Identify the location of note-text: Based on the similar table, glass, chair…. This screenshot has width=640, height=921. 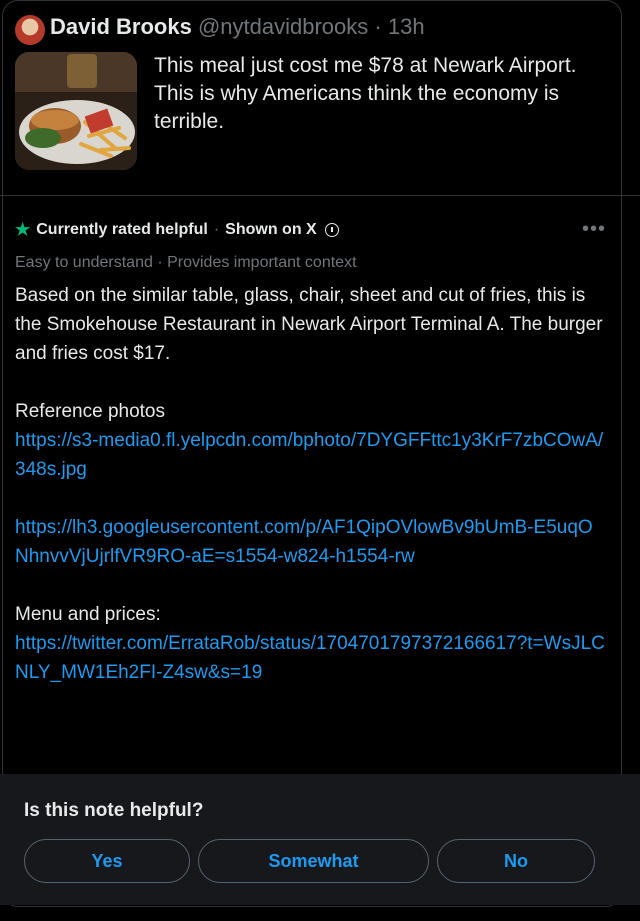
(309, 324).